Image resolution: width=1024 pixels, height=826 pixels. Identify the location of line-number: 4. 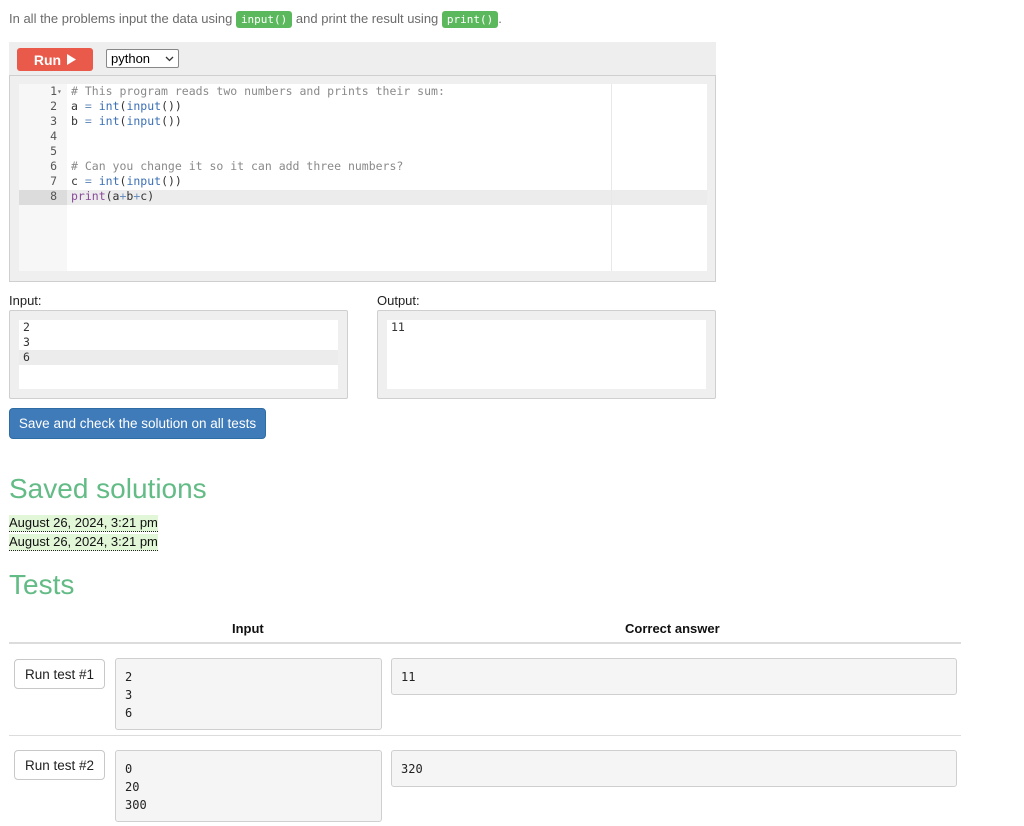
(53, 136).